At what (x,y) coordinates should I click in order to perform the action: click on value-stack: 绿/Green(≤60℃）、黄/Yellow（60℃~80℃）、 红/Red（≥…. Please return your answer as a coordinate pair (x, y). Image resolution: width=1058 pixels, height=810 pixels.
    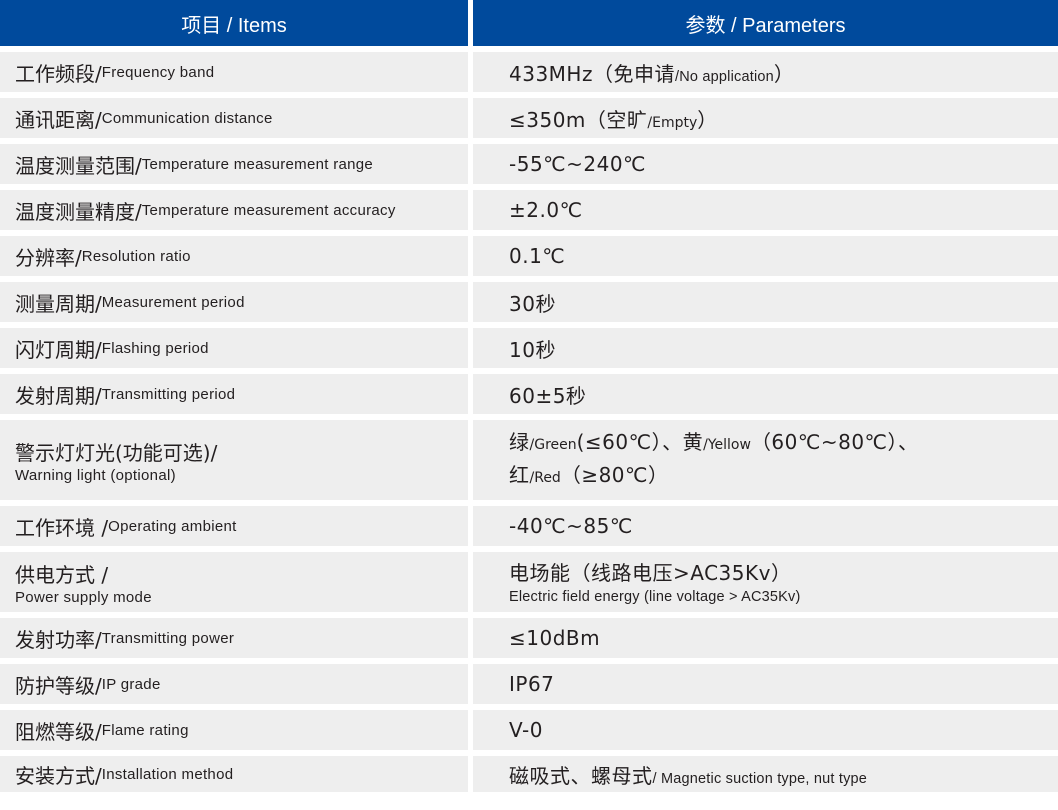
    Looking at the image, I should click on (714, 460).